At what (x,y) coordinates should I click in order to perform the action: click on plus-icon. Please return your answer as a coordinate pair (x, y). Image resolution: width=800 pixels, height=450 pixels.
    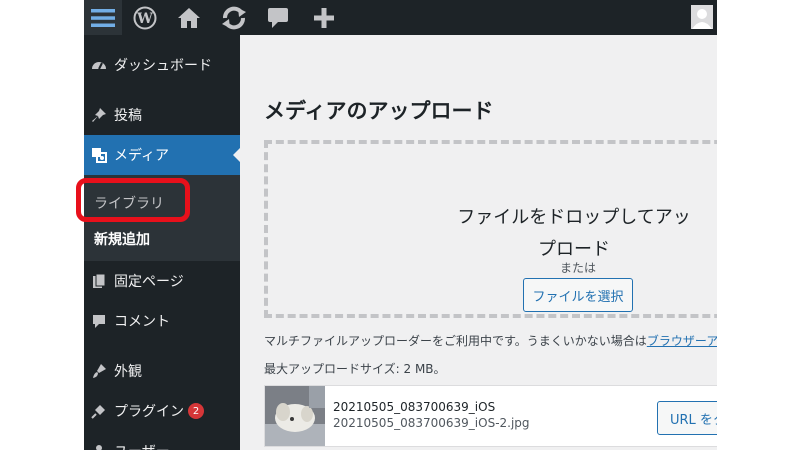
    Looking at the image, I should click on (324, 17).